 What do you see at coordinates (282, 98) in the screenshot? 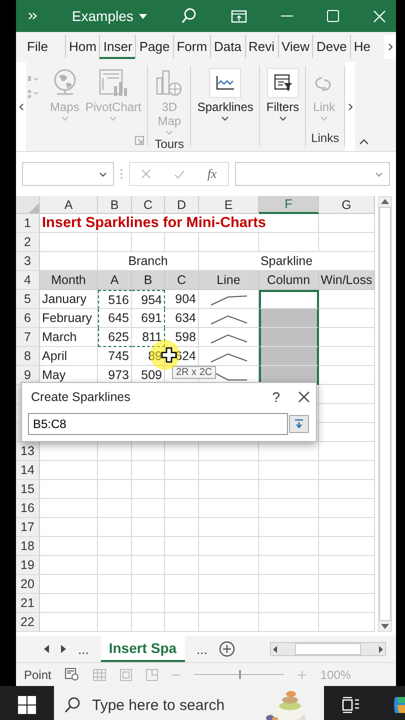
I see `ribbon-button: Filters` at bounding box center [282, 98].